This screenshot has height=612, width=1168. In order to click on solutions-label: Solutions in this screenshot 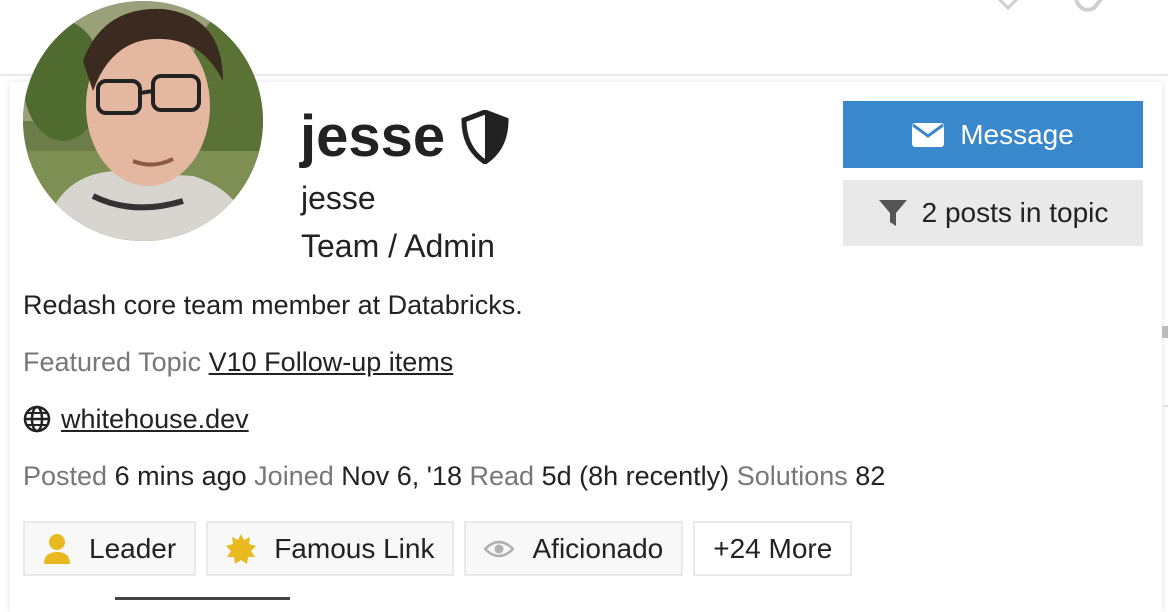, I will do `click(792, 476)`.